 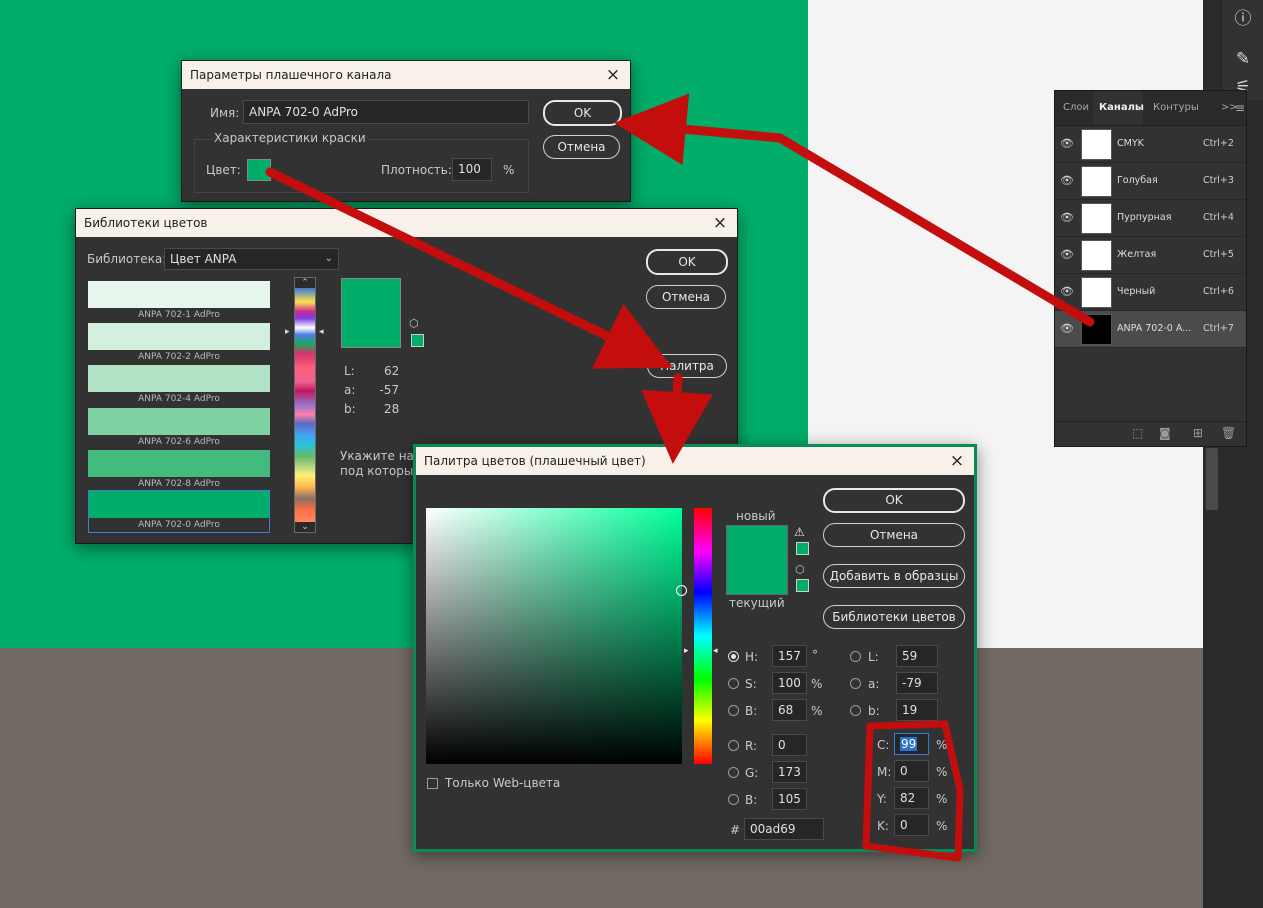 What do you see at coordinates (259, 170) in the screenshot?
I see `spot-color-swatch` at bounding box center [259, 170].